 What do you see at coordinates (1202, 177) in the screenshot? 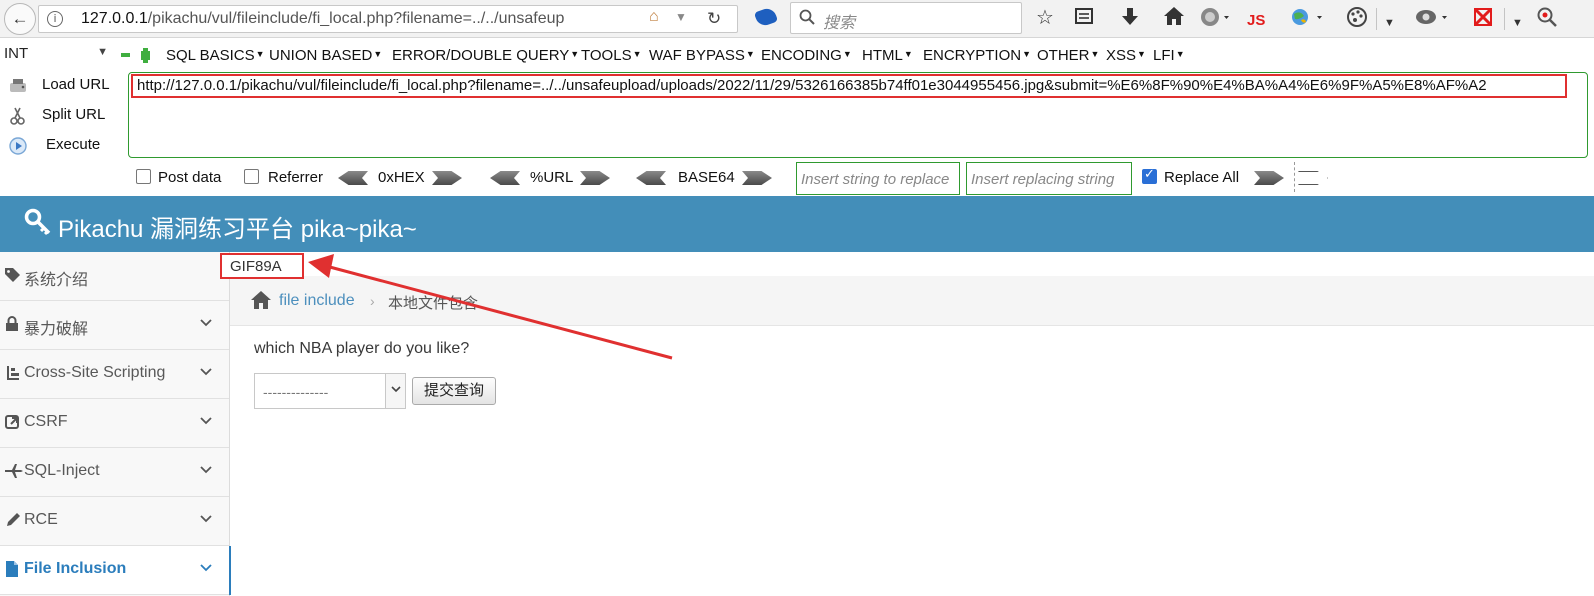
I see `replace-all-label: Replace All` at bounding box center [1202, 177].